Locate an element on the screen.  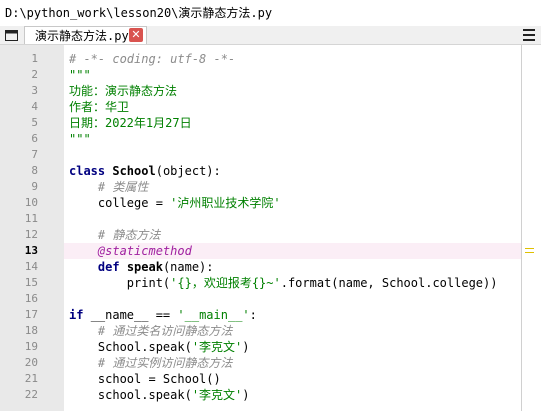
line-number: 8 is located at coordinates (34, 170).